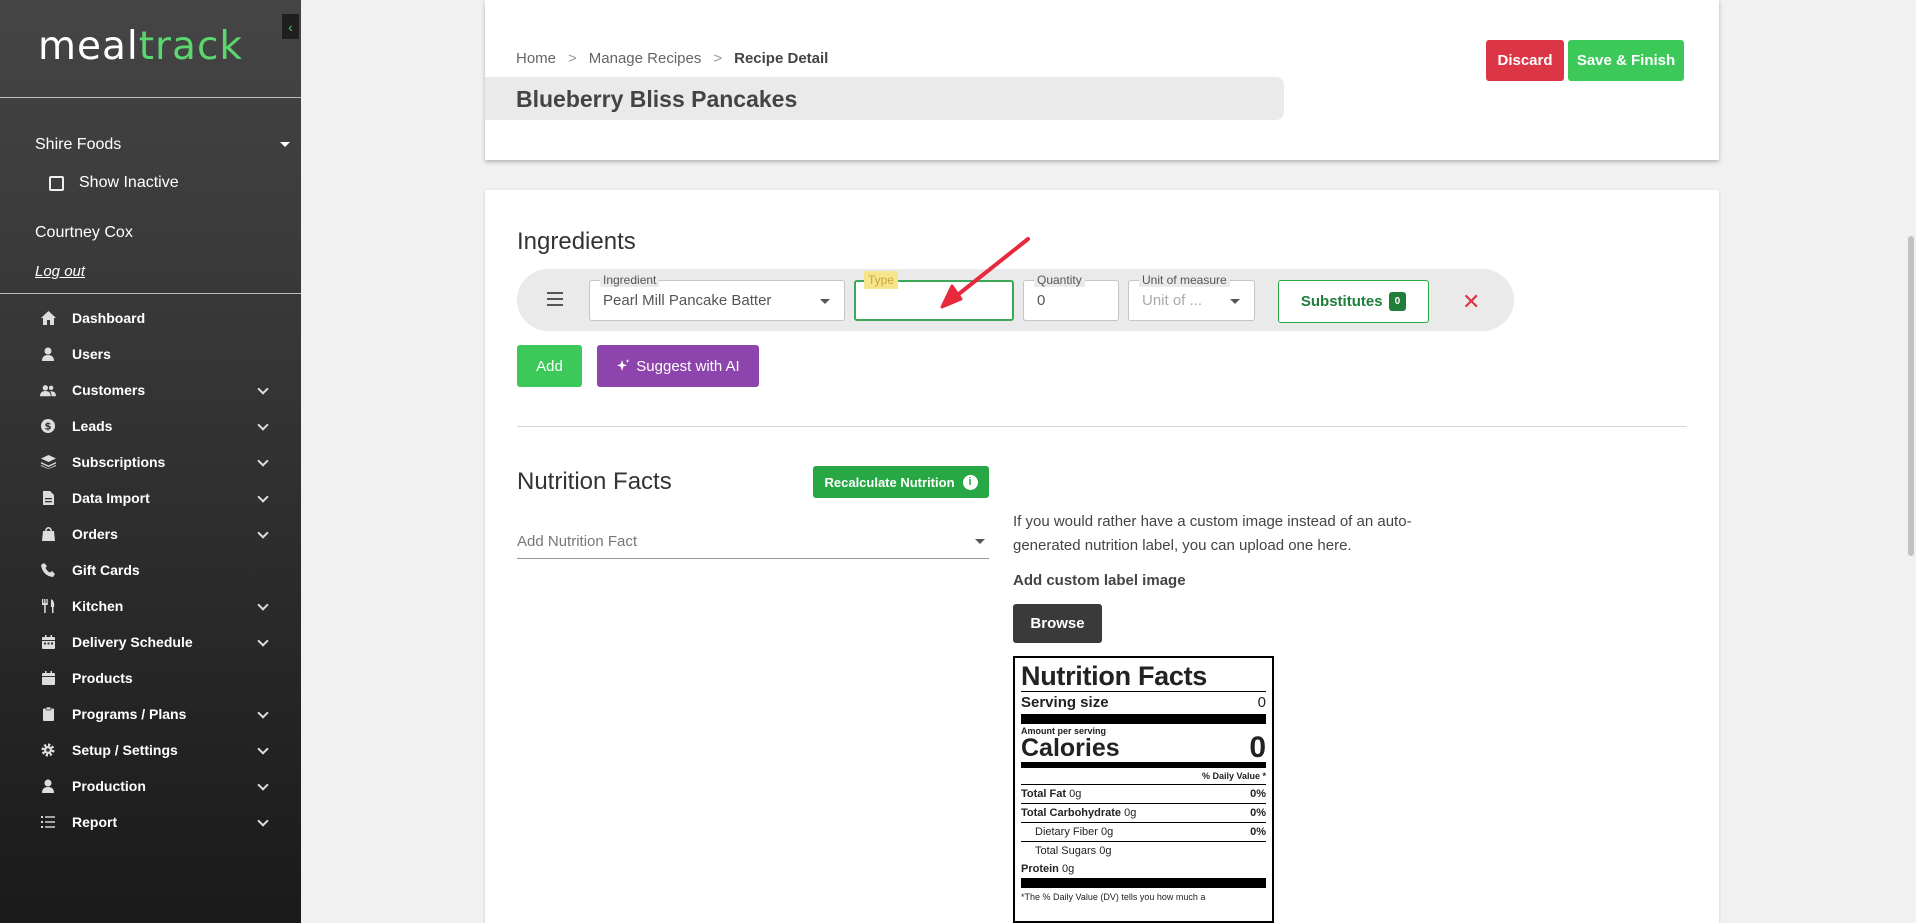  I want to click on sidebar-item-setup-settings: Setup / Settings, so click(150, 750).